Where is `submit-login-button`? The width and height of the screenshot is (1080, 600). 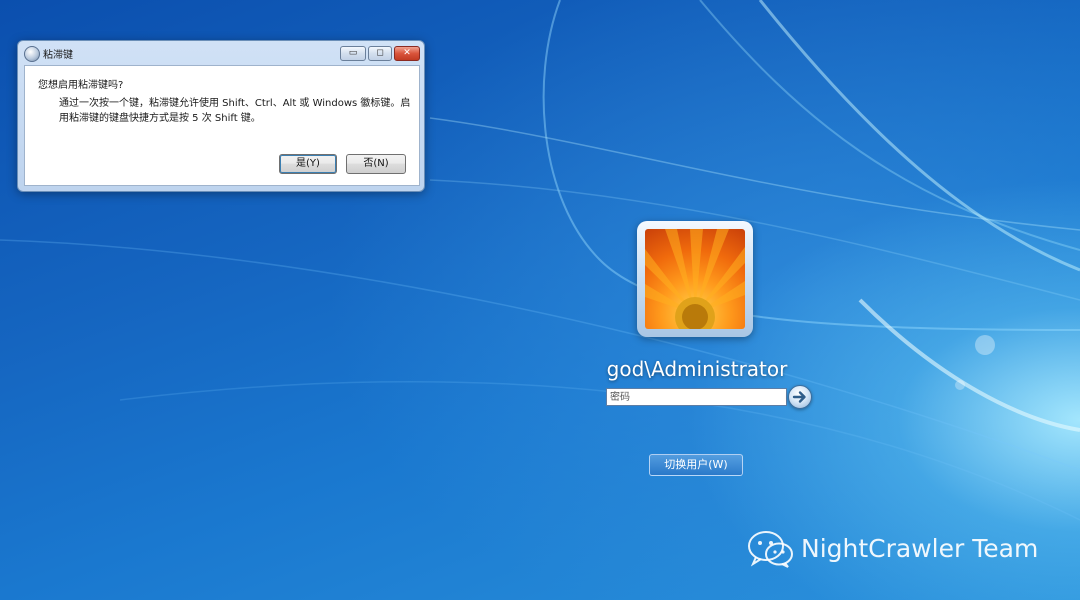
submit-login-button is located at coordinates (800, 397).